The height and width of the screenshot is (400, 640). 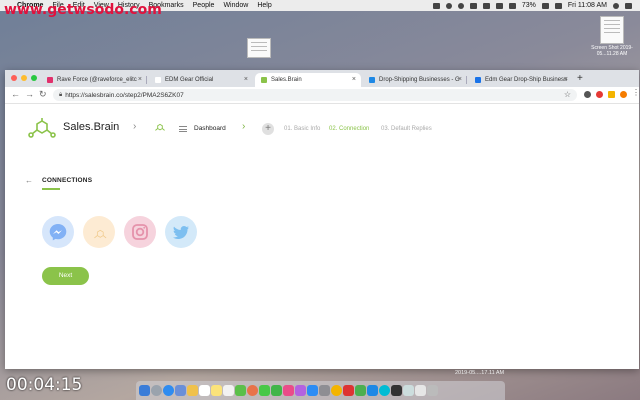 What do you see at coordinates (312, 390) in the screenshot?
I see `app-store-icon` at bounding box center [312, 390].